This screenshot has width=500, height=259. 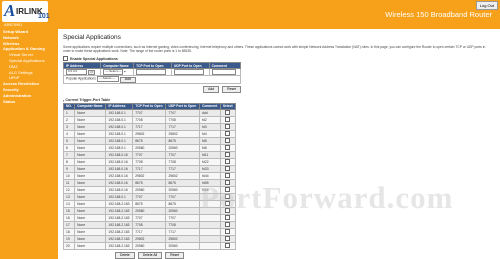 What do you see at coordinates (149, 126) in the screenshot?
I see `table-row: 3 None 192.168.0.1 7717 7717 fd3` at bounding box center [149, 126].